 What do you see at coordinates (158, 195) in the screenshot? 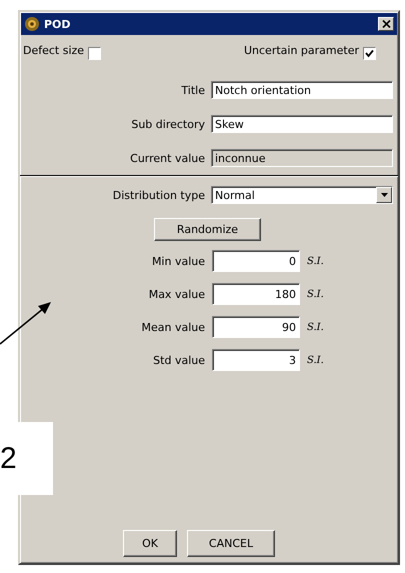
I see `field-label: Distribution type` at bounding box center [158, 195].